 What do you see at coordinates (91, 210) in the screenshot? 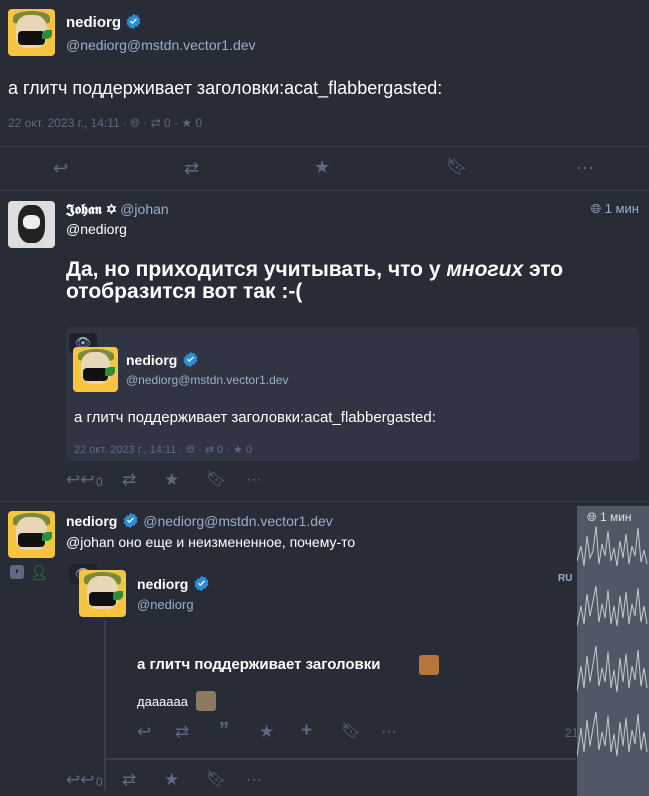
I see `display-name: 𝕵𝖔𝖍𝖆𝖓 ✡` at bounding box center [91, 210].